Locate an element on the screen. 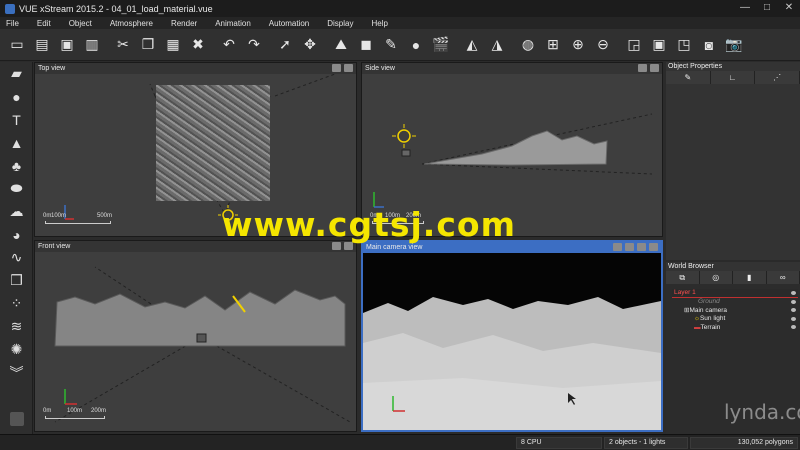 This screenshot has height=450, width=800. menu-render: Render is located at coordinates (184, 23).